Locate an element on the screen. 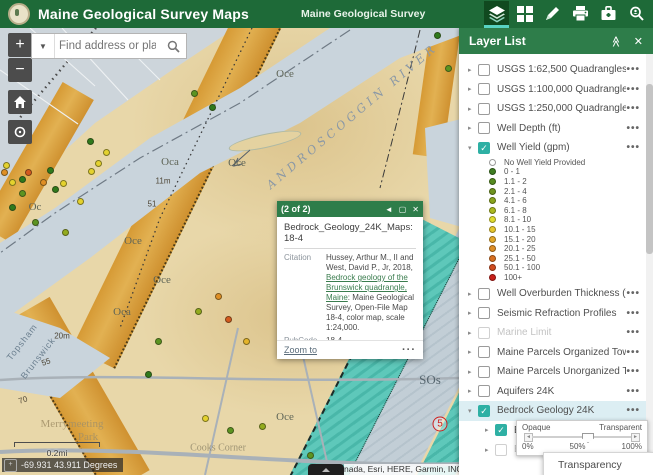 The image size is (653, 475). popup-close-icon: ✕ is located at coordinates (415, 209).